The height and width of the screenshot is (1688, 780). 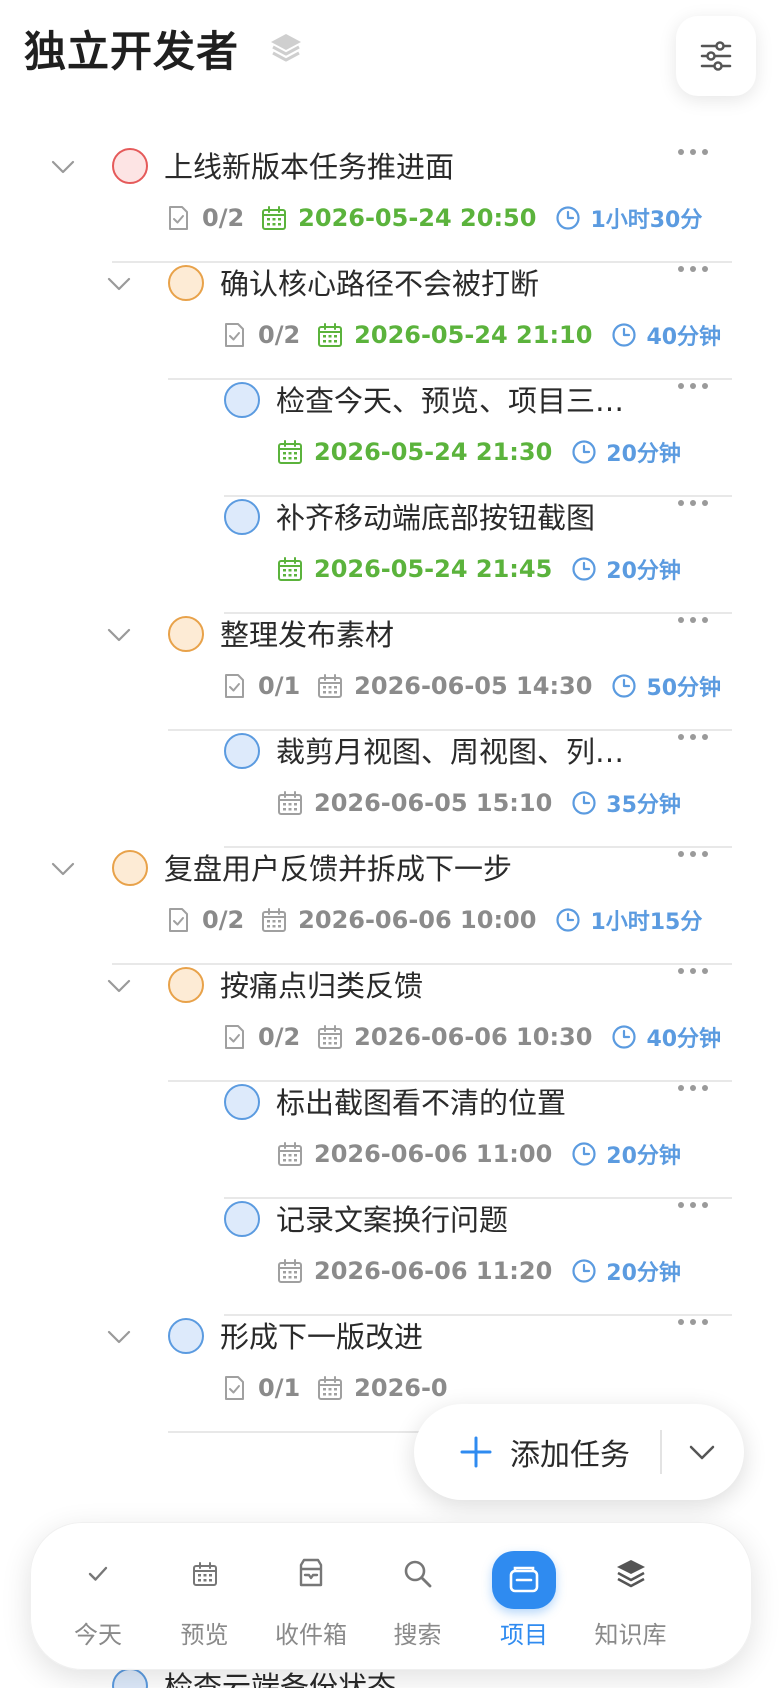 I want to click on task-meta: 0/2 2026-05-24 20:50 1小时30分, so click(x=433, y=218).